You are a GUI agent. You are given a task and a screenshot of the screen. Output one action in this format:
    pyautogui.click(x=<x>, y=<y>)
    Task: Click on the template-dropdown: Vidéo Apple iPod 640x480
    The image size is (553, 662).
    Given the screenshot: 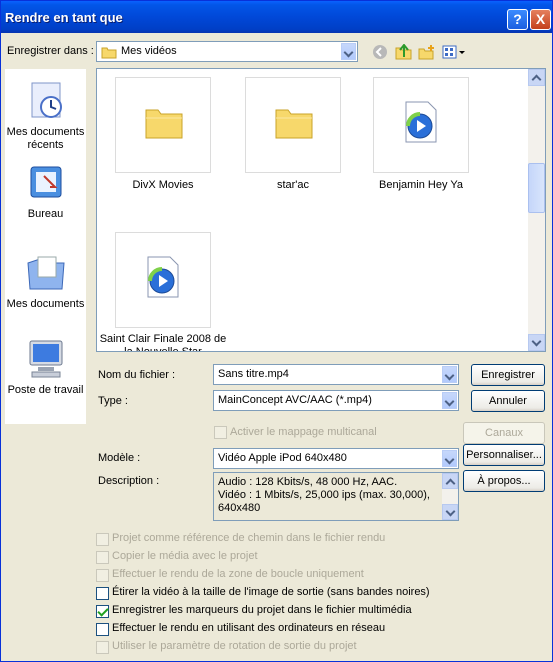 What is the action you would take?
    pyautogui.click(x=336, y=458)
    